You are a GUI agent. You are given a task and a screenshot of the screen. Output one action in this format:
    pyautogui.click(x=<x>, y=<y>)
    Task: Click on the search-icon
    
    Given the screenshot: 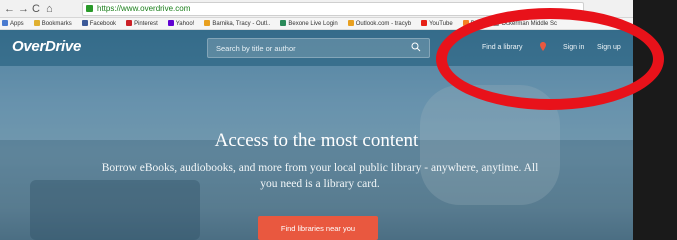 What is the action you would take?
    pyautogui.click(x=416, y=47)
    